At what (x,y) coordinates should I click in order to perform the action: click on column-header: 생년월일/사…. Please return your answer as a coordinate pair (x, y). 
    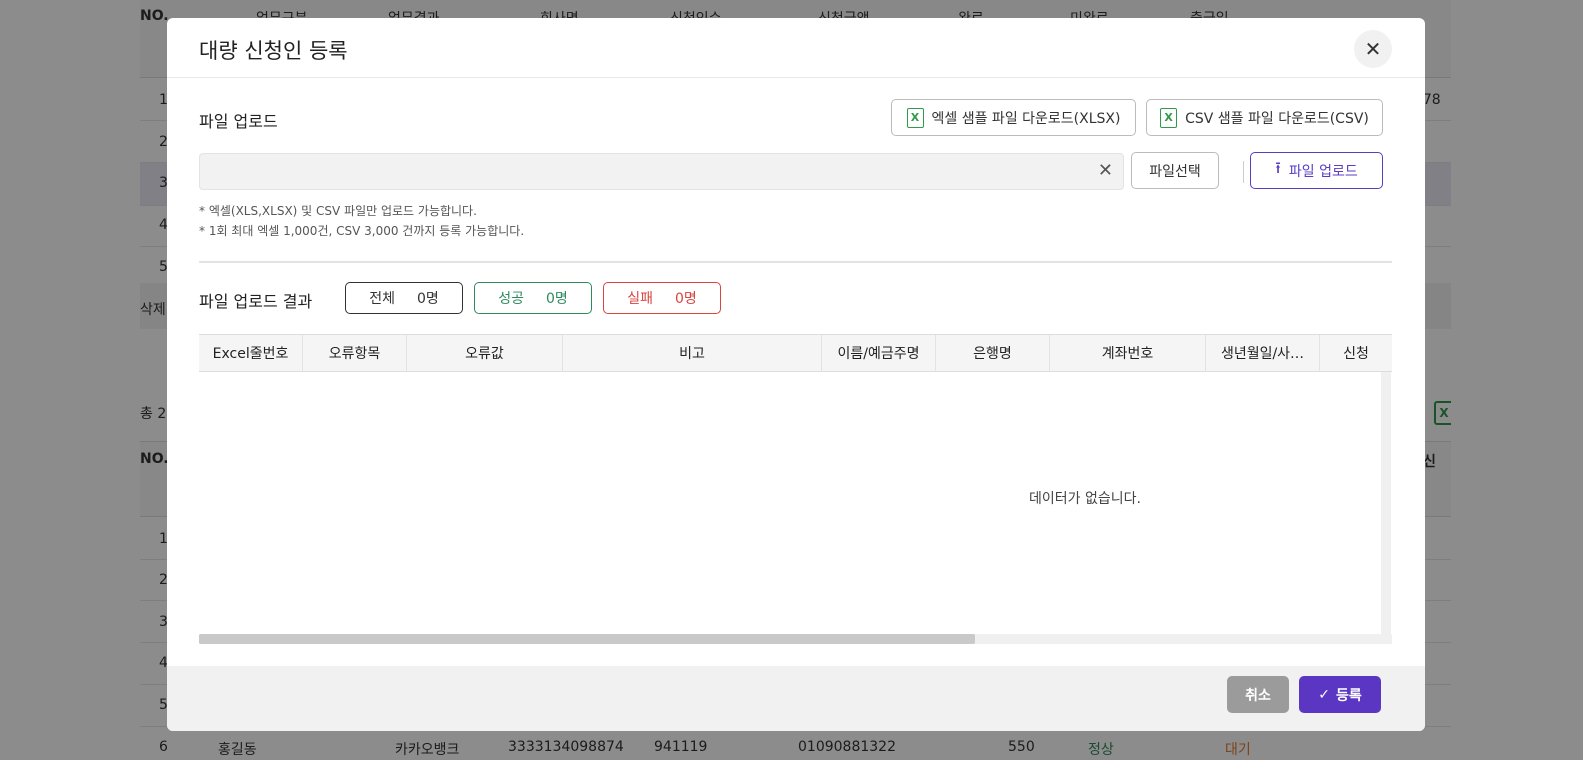
    Looking at the image, I should click on (1263, 353).